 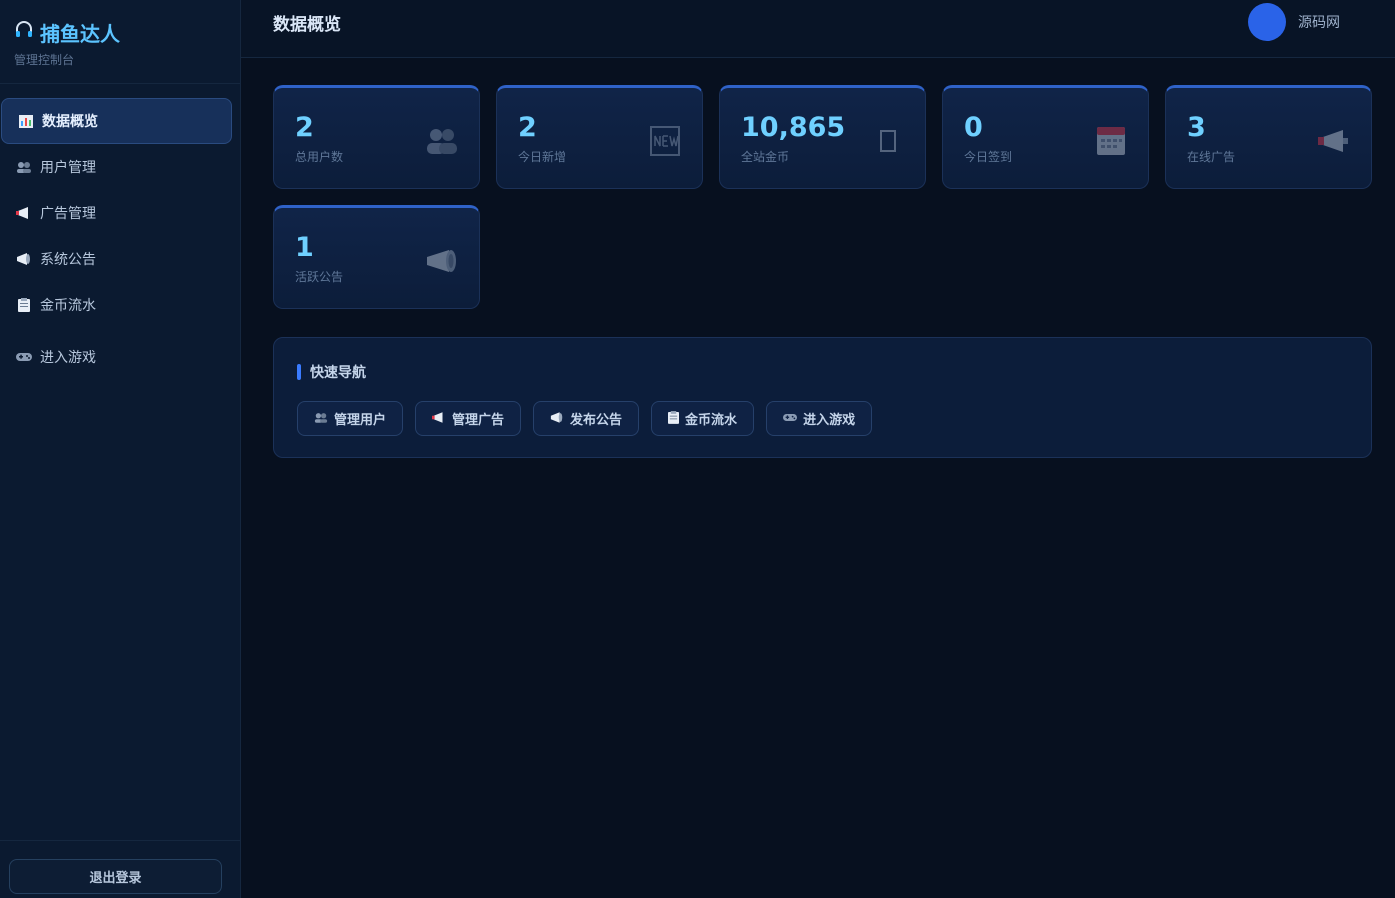 What do you see at coordinates (1111, 141) in the screenshot?
I see `calendar-icon` at bounding box center [1111, 141].